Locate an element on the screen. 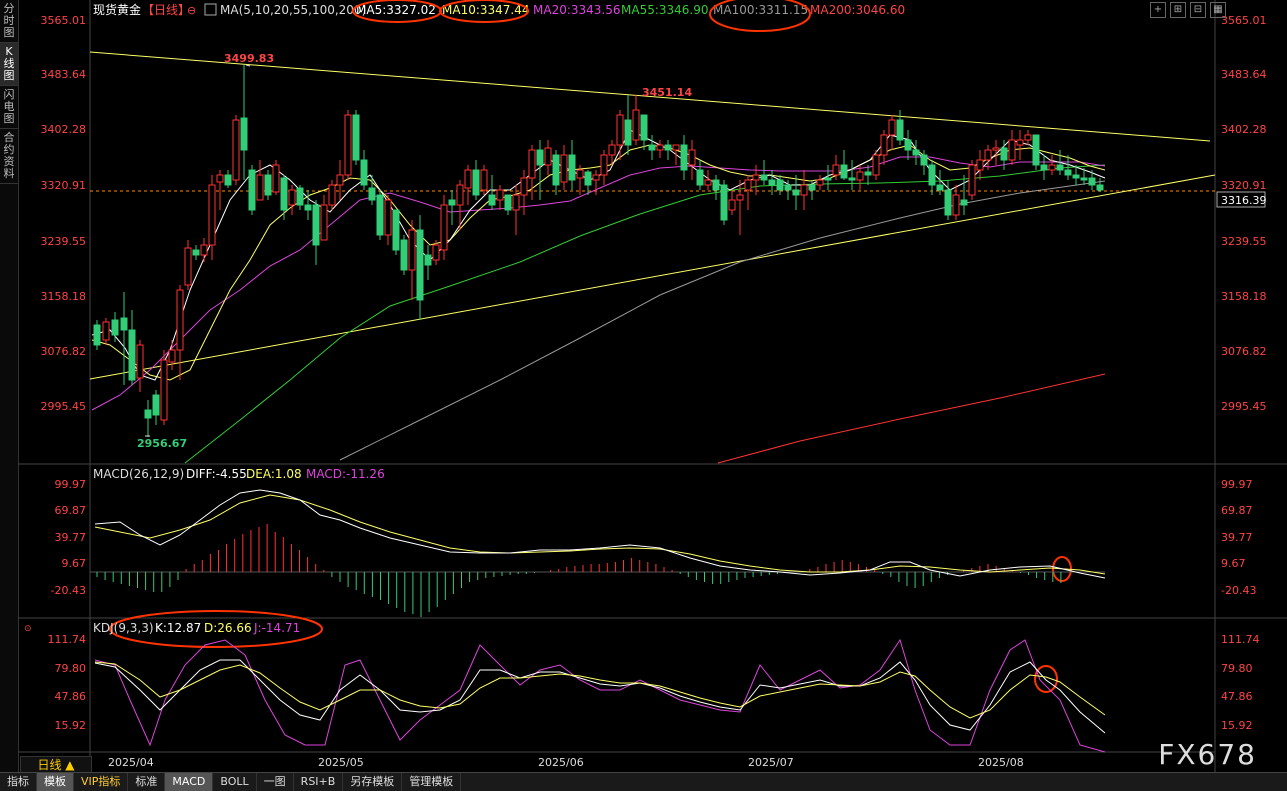 The width and height of the screenshot is (1287, 791). kdj-axis-left: 111.74 79.80 47.86 15.92 is located at coordinates (67, 682).